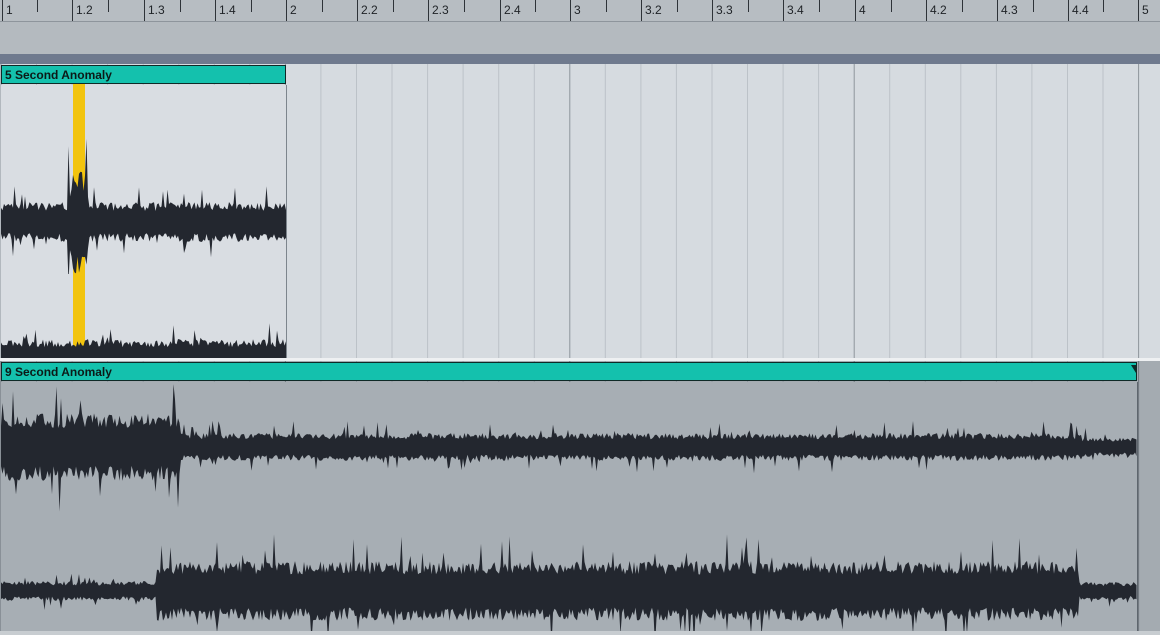  What do you see at coordinates (724, 10) in the screenshot?
I see `ruler-label: 3.3` at bounding box center [724, 10].